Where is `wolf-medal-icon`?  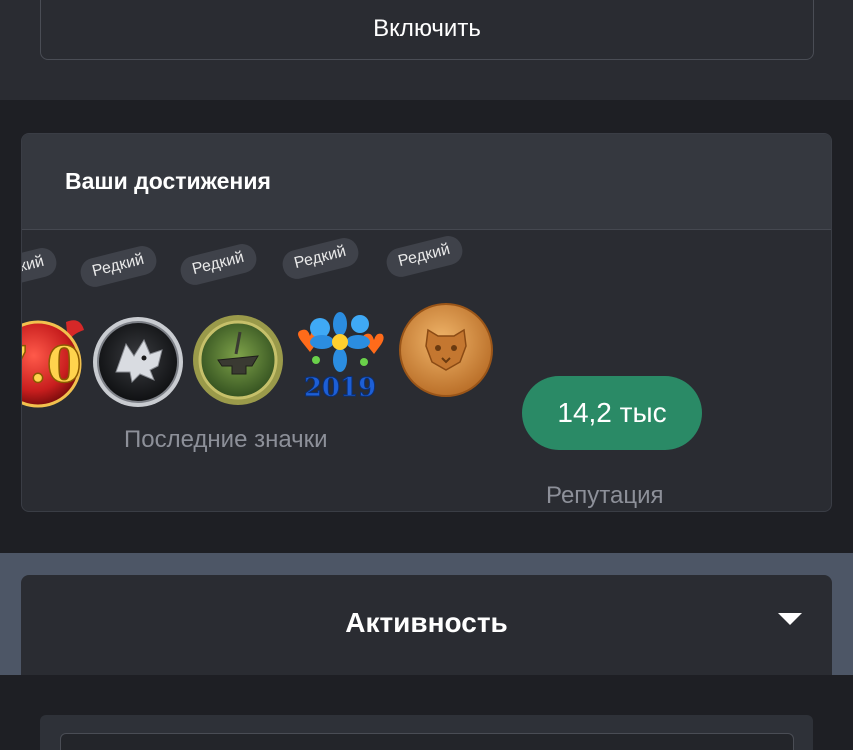 wolf-medal-icon is located at coordinates (138, 362).